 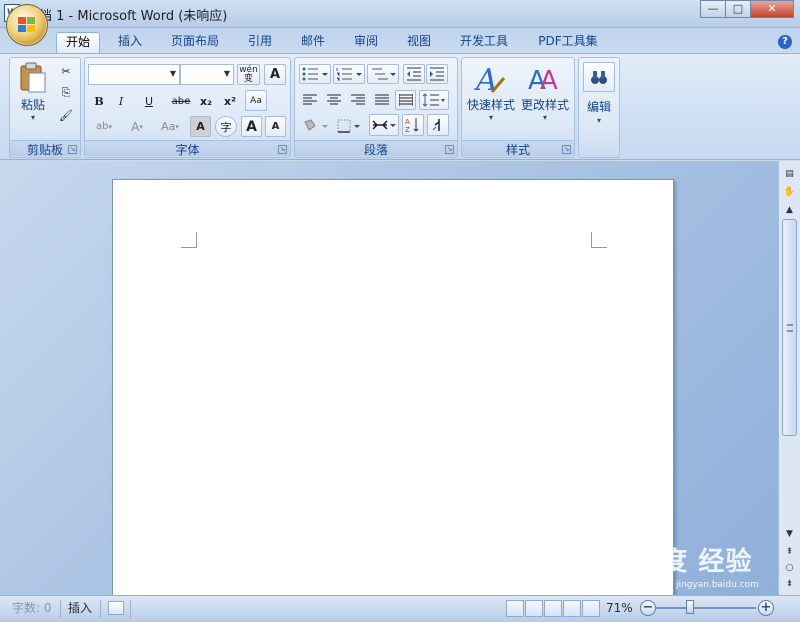 I want to click on distributed-button, so click(x=405, y=100).